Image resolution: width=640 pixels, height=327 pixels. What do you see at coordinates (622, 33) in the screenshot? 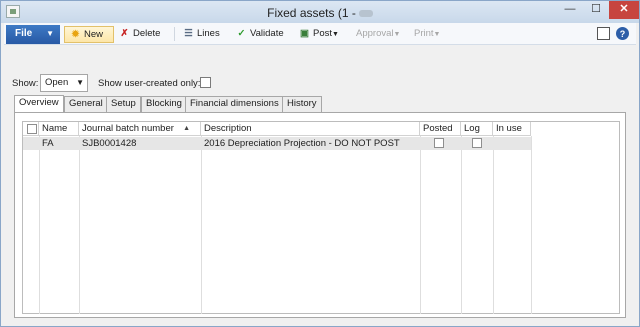
I see `help-icon: ?` at bounding box center [622, 33].